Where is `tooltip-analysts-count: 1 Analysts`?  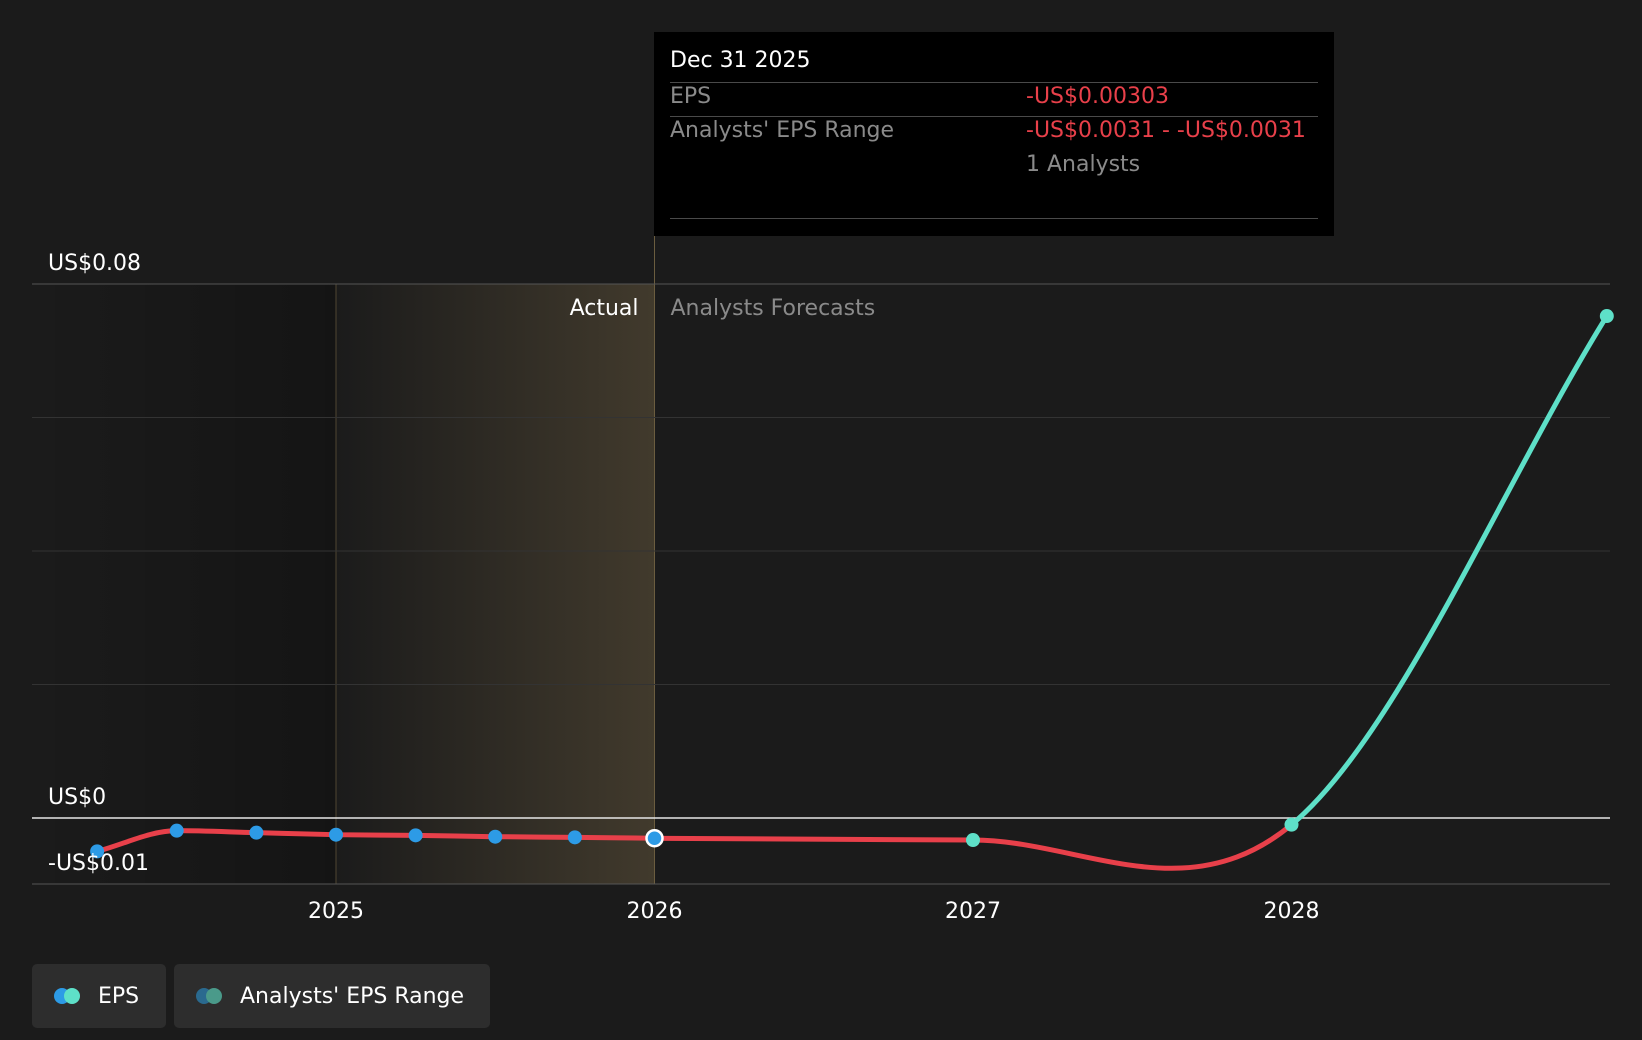
tooltip-analysts-count: 1 Analysts is located at coordinates (1083, 164).